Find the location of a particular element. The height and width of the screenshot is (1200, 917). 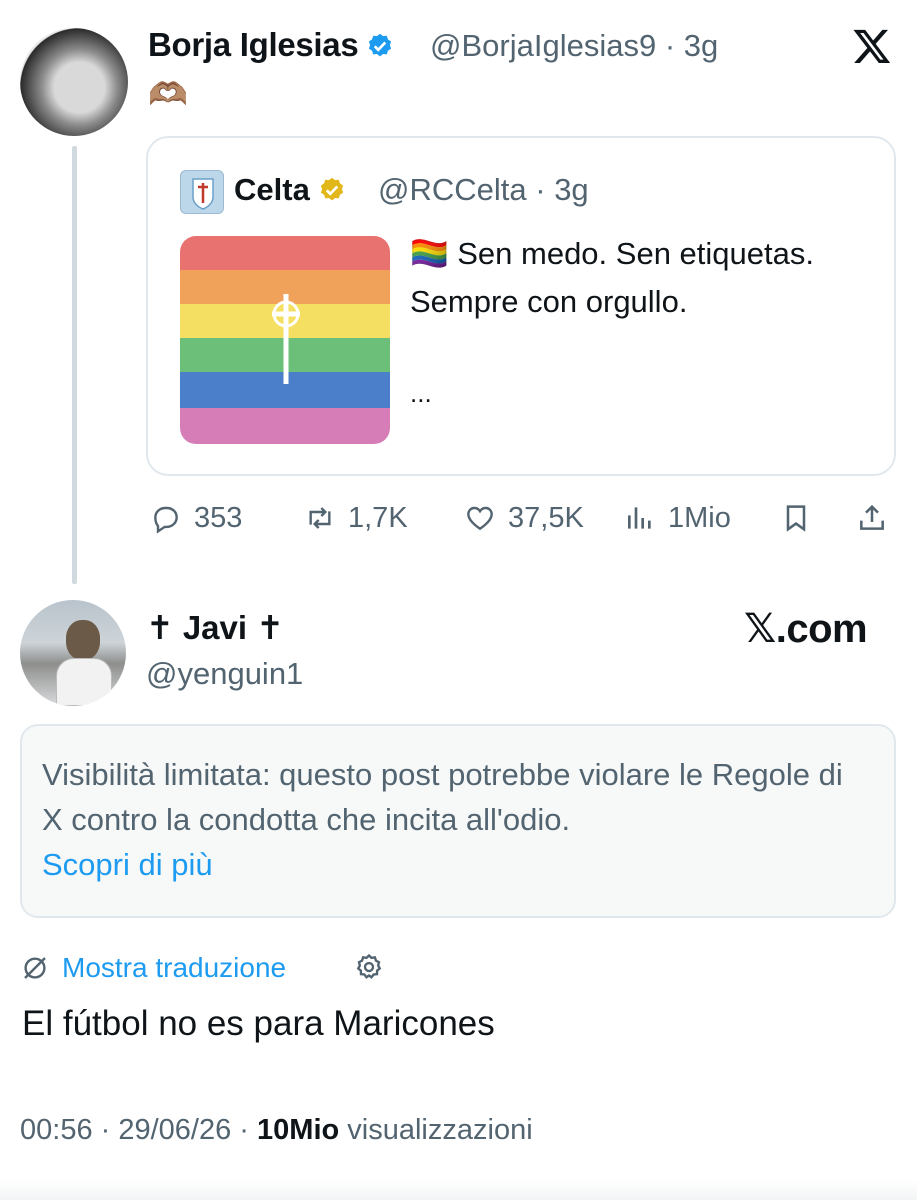

bookmark-button is located at coordinates (802, 518).